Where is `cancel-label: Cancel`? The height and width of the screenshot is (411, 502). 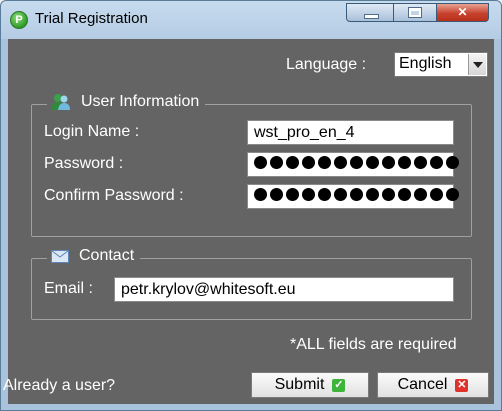
cancel-label: Cancel is located at coordinates (422, 384).